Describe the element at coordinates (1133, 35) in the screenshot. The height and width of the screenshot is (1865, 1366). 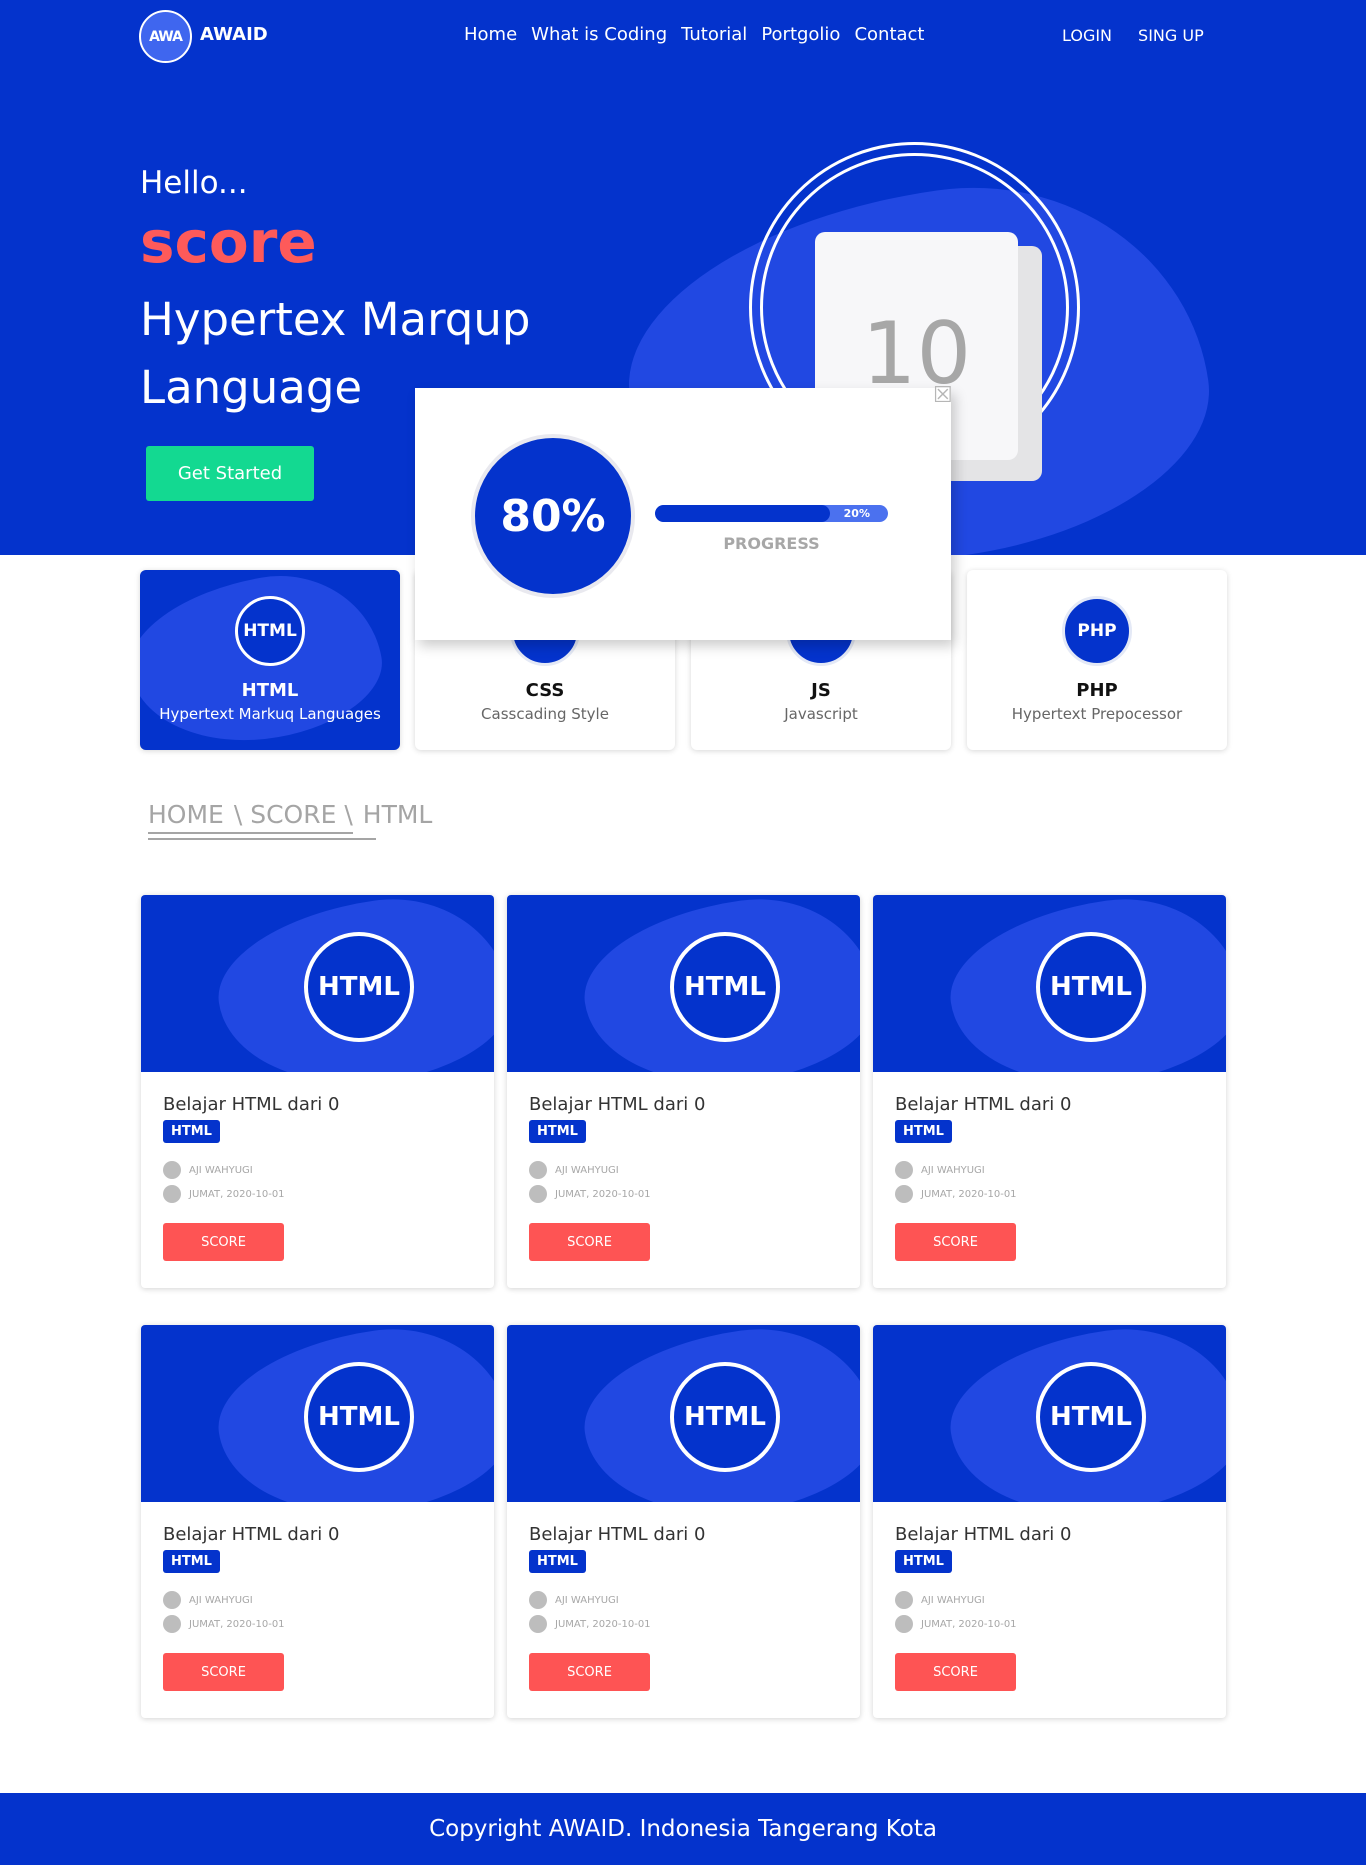
I see `auth-links: LOGIN SING UP` at that location.